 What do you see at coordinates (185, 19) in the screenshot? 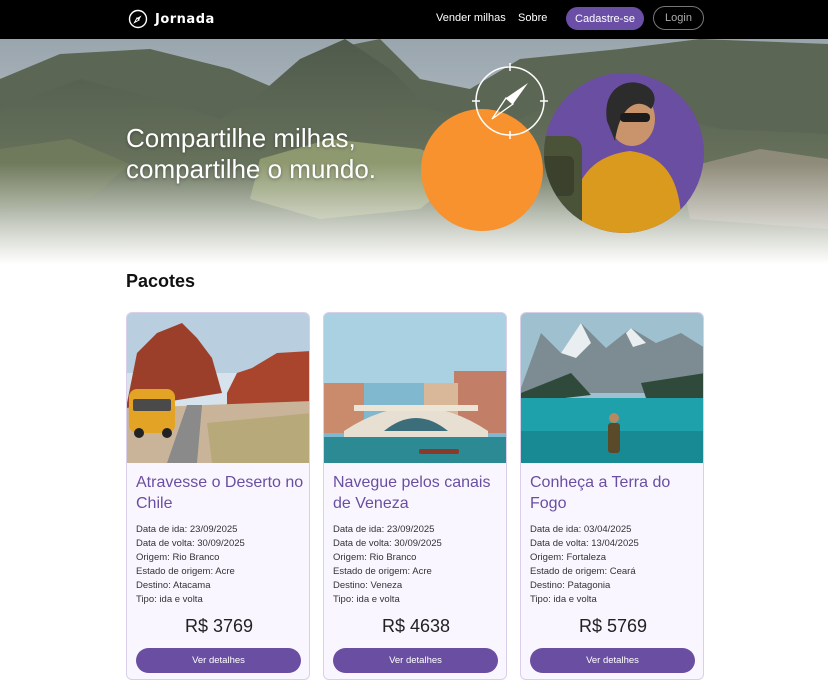
I see `brand-name: Jornada` at bounding box center [185, 19].